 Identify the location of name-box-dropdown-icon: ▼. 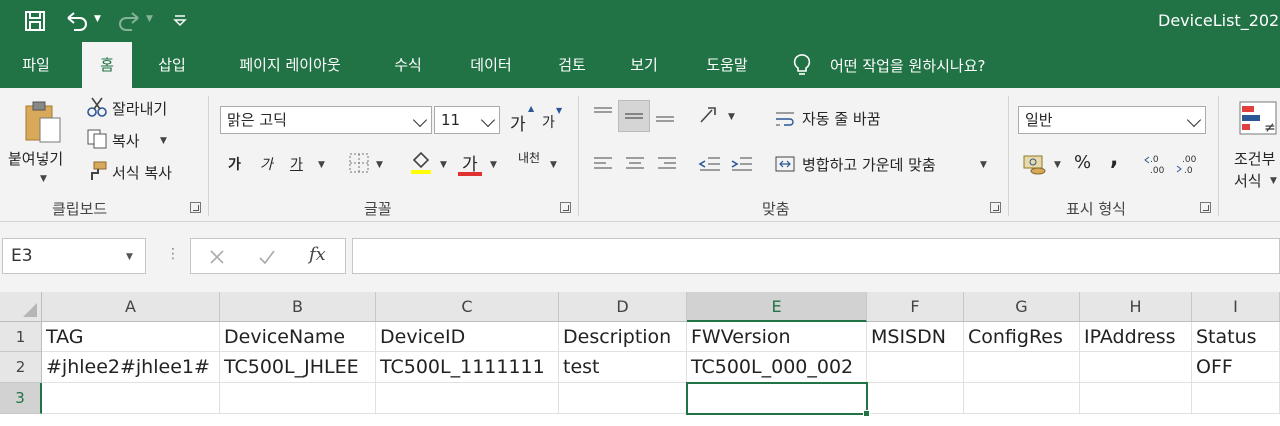
(129, 257).